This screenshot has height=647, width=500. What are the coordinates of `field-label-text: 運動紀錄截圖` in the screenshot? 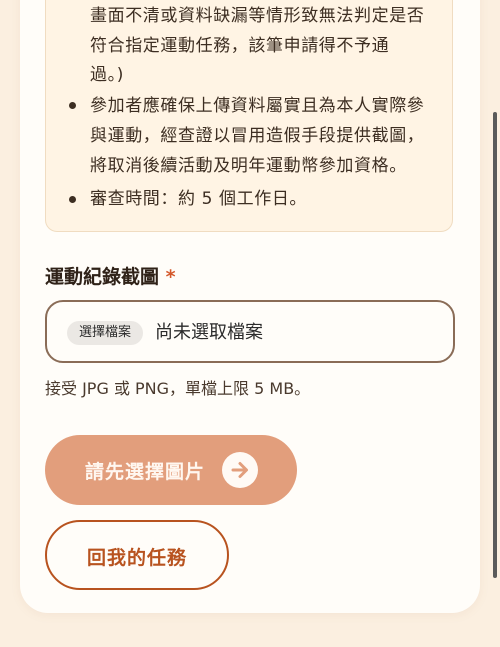 It's located at (102, 277).